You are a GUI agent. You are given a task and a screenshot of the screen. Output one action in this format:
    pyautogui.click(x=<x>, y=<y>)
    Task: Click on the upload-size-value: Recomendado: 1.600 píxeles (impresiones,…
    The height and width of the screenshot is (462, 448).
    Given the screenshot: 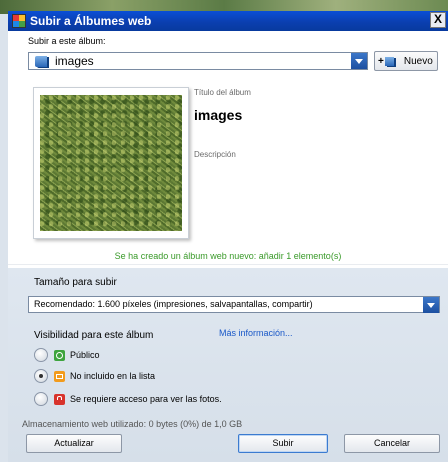 What is the action you would take?
    pyautogui.click(x=173, y=304)
    